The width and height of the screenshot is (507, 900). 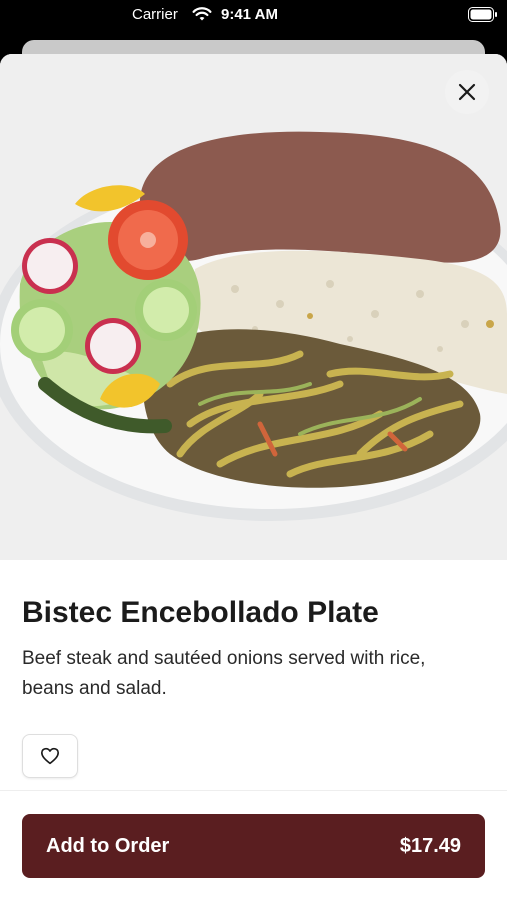 I want to click on carrier-label: Carrier, so click(x=155, y=14).